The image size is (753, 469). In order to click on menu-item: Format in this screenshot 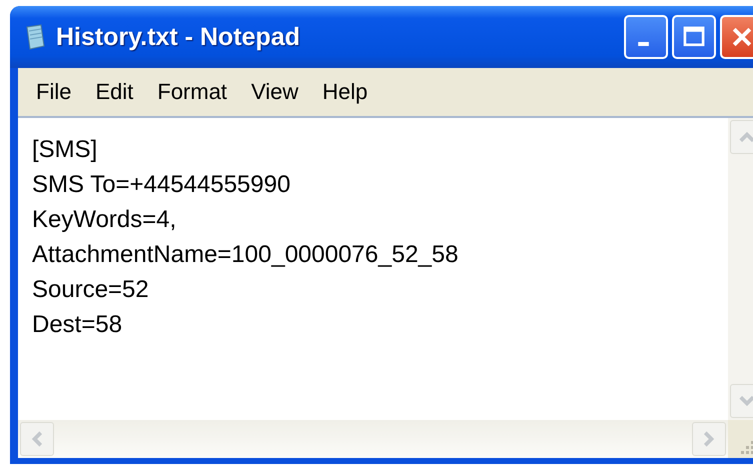, I will do `click(192, 92)`.